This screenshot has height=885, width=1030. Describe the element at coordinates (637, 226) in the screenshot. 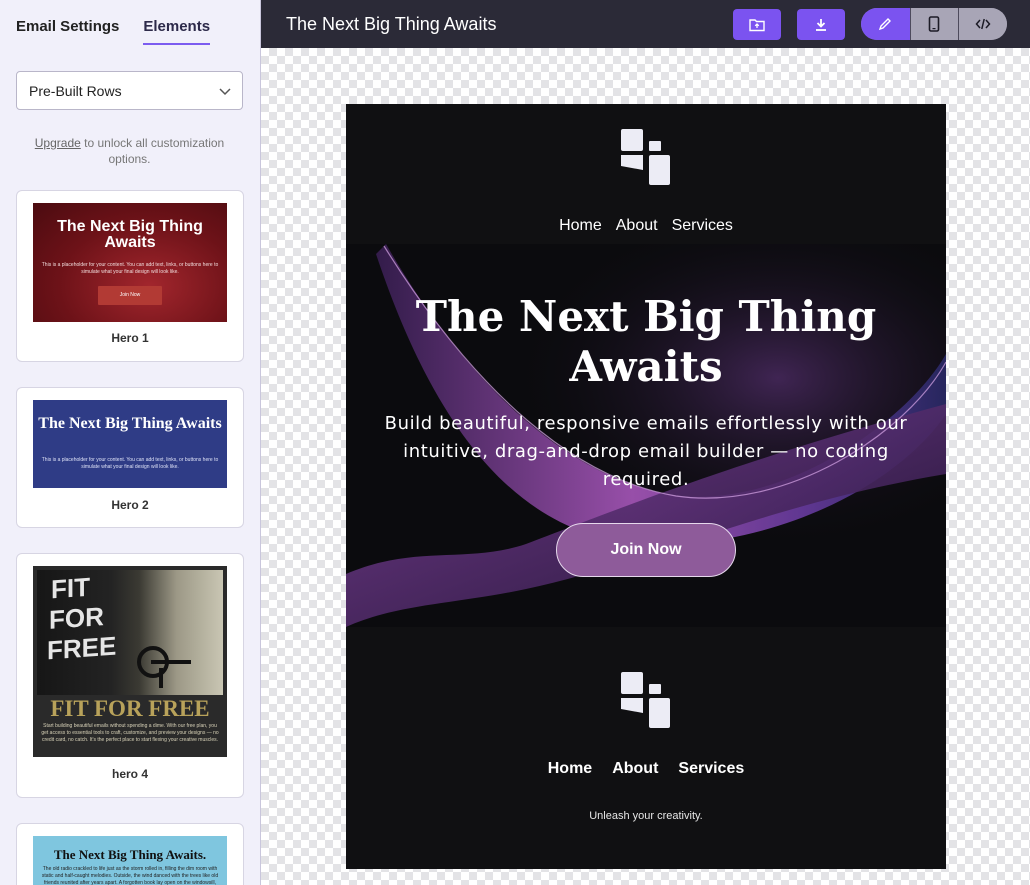

I see `nav-link-about: About` at that location.